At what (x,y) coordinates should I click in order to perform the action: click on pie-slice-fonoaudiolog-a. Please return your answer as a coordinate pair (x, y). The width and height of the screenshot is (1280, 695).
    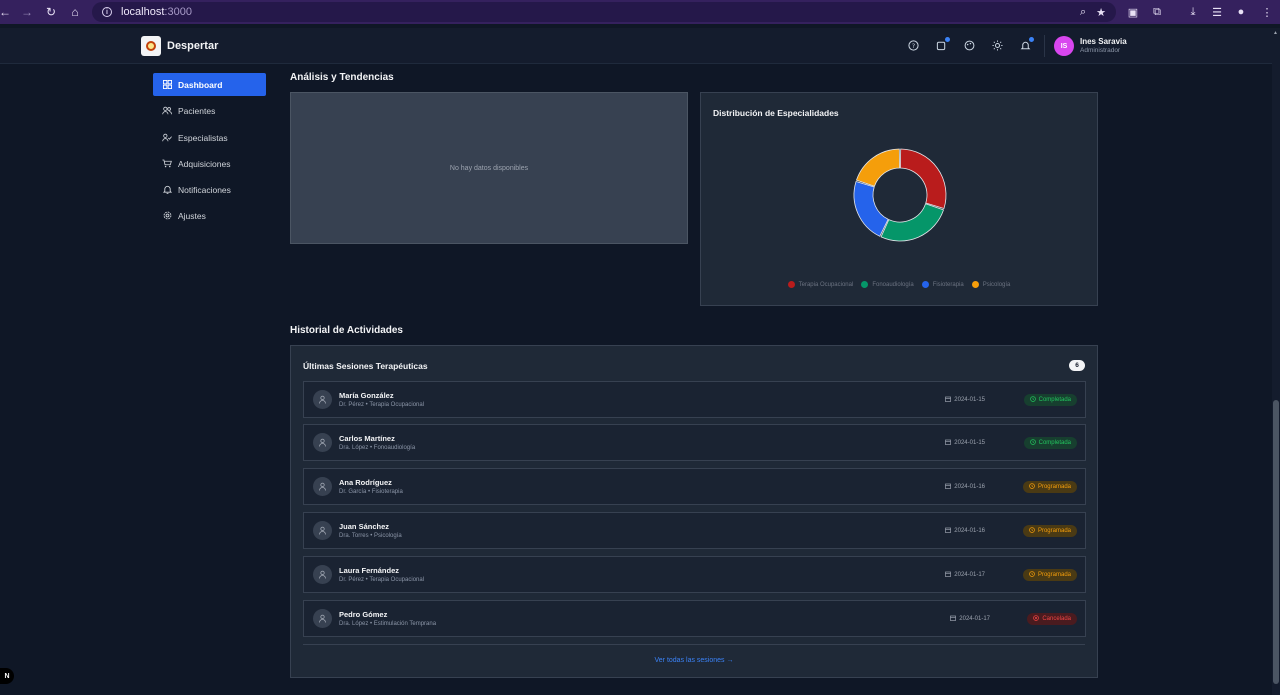
    Looking at the image, I should click on (912, 222).